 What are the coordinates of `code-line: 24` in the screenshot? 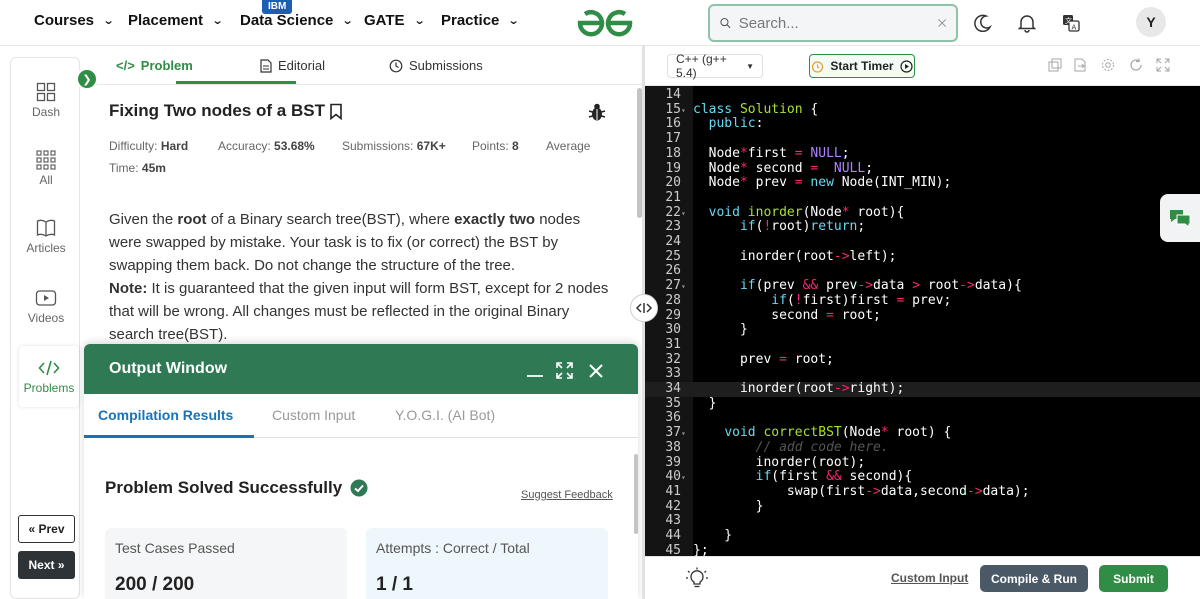 It's located at (673, 241).